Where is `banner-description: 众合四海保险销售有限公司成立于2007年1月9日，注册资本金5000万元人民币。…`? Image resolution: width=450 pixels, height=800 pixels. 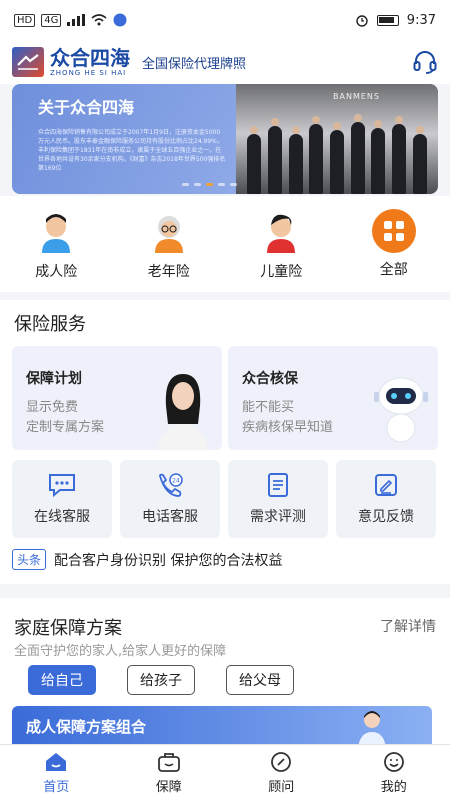
banner-description: 众合四海保险销售有限公司成立于2007年1月9日，注册资本金5000万元人民币。… is located at coordinates (132, 150).